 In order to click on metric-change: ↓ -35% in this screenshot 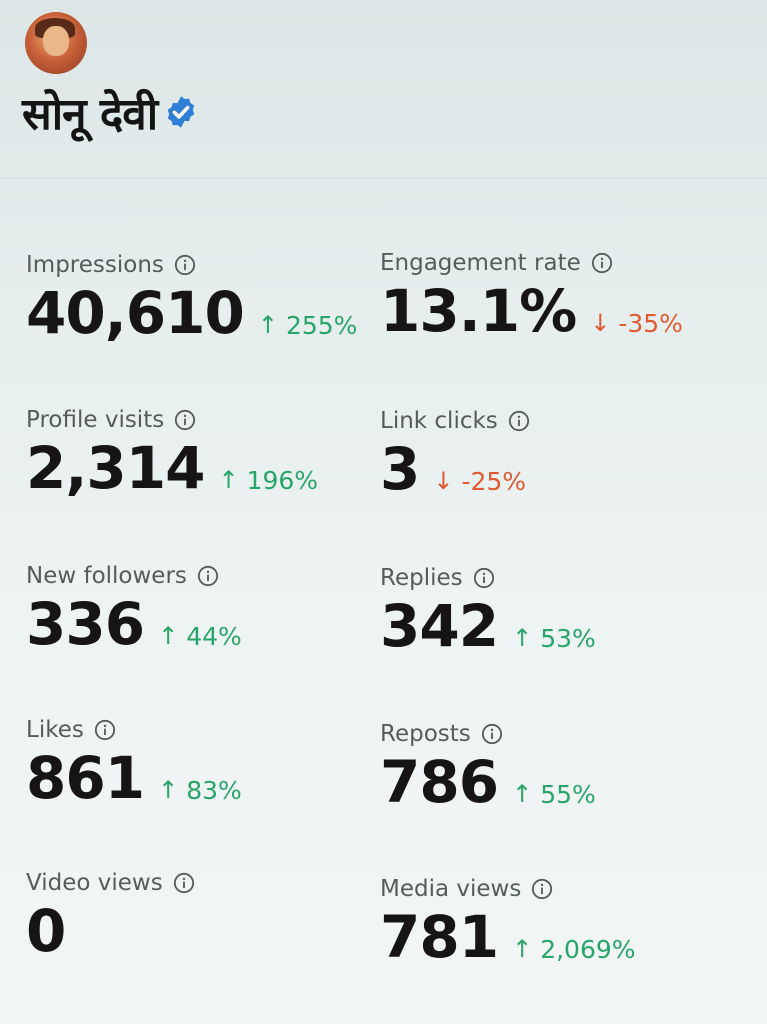, I will do `click(636, 323)`.